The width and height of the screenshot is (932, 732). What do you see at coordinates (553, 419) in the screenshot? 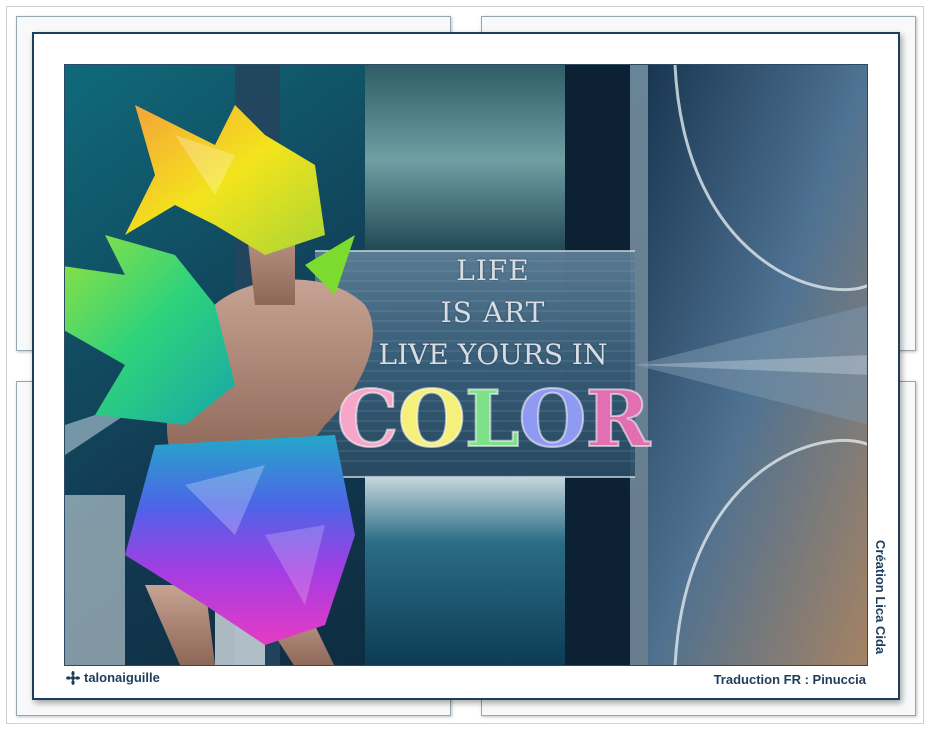
I see `color-letter-o2: O` at bounding box center [553, 419].